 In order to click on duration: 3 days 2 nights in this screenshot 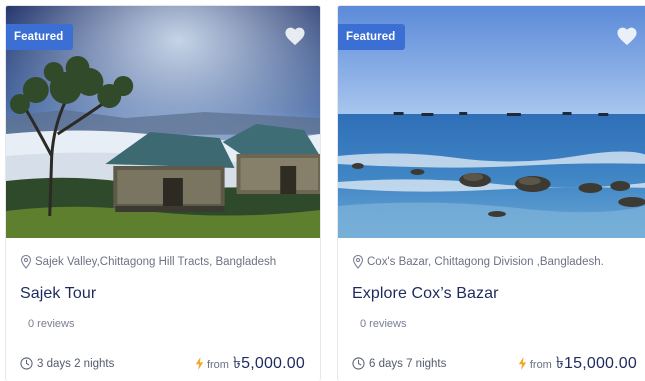, I will do `click(67, 363)`.